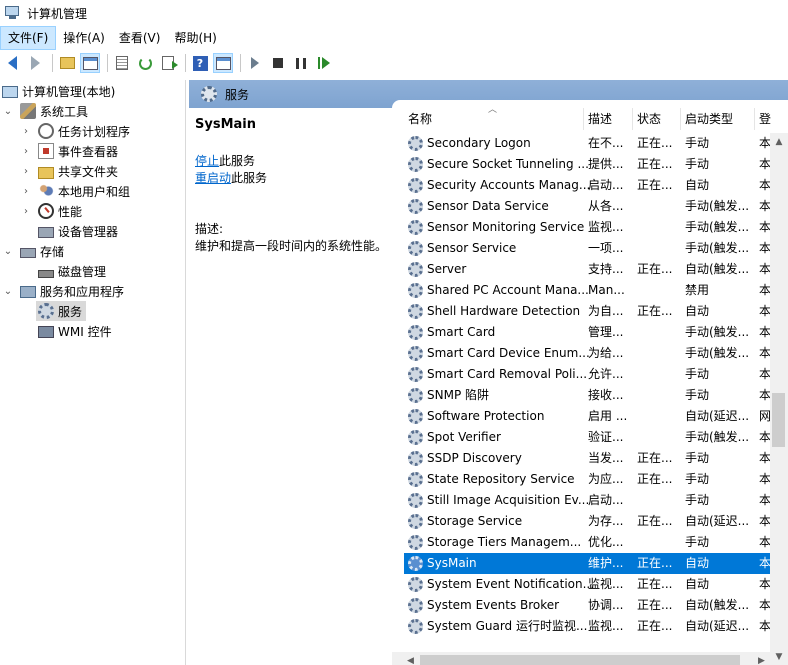  Describe the element at coordinates (324, 63) in the screenshot. I see `restart-service-button` at that location.